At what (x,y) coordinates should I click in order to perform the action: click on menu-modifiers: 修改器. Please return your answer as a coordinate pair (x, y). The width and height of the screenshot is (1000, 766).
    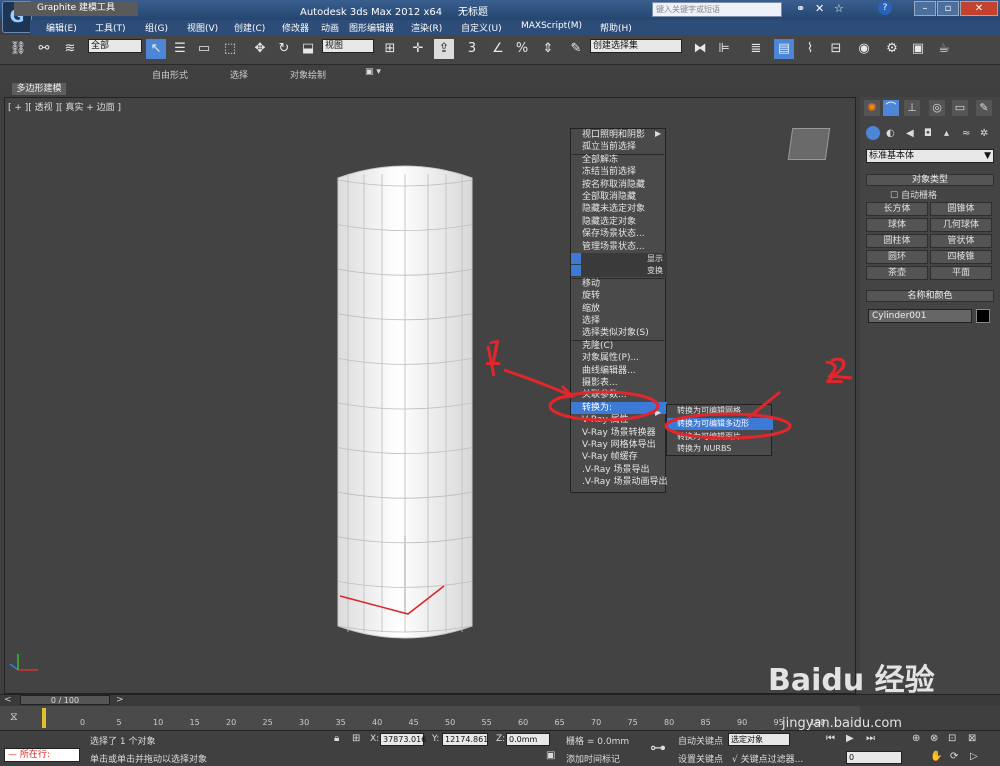
    Looking at the image, I should click on (295, 27).